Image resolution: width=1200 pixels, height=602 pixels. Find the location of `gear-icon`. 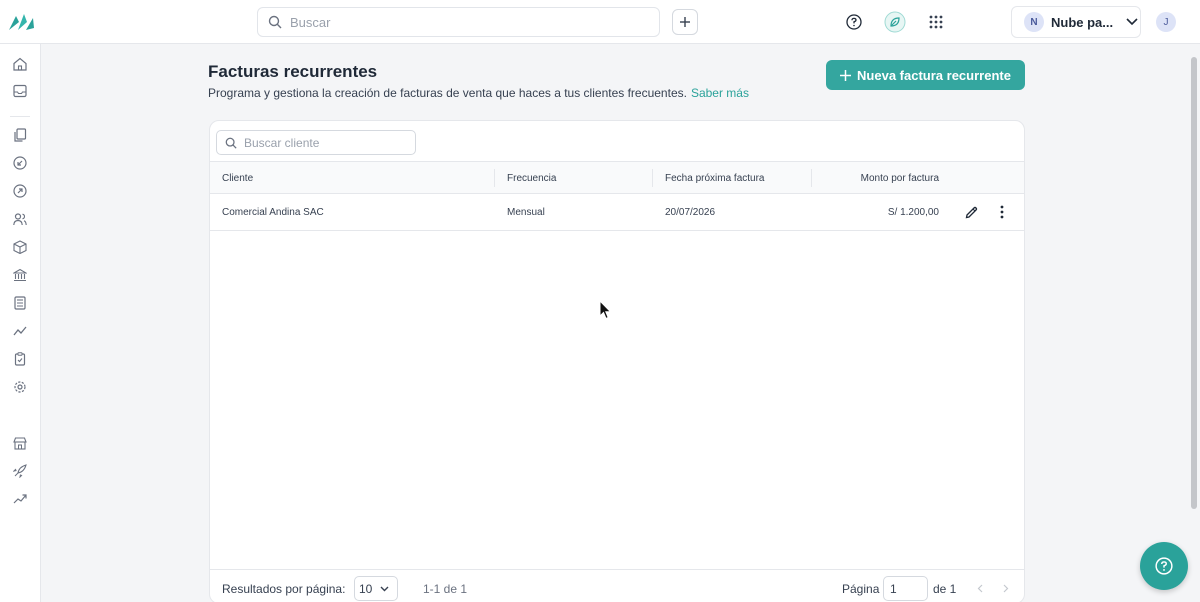

gear-icon is located at coordinates (20, 387).